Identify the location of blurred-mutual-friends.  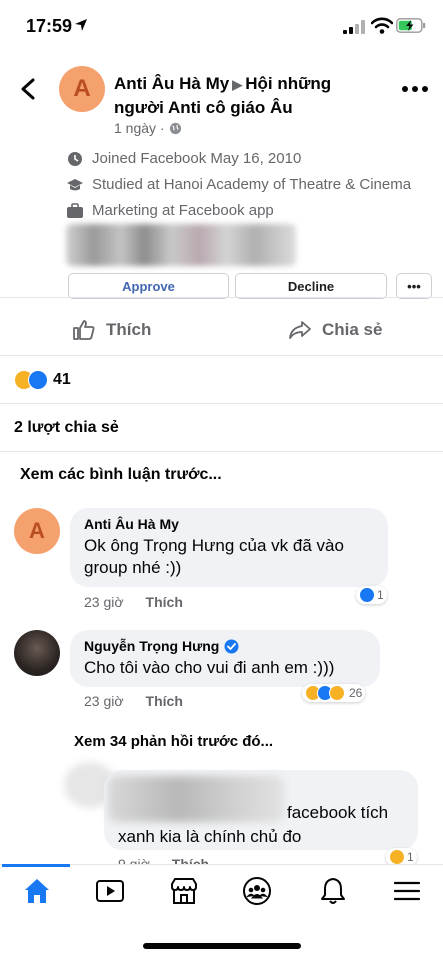
(181, 245).